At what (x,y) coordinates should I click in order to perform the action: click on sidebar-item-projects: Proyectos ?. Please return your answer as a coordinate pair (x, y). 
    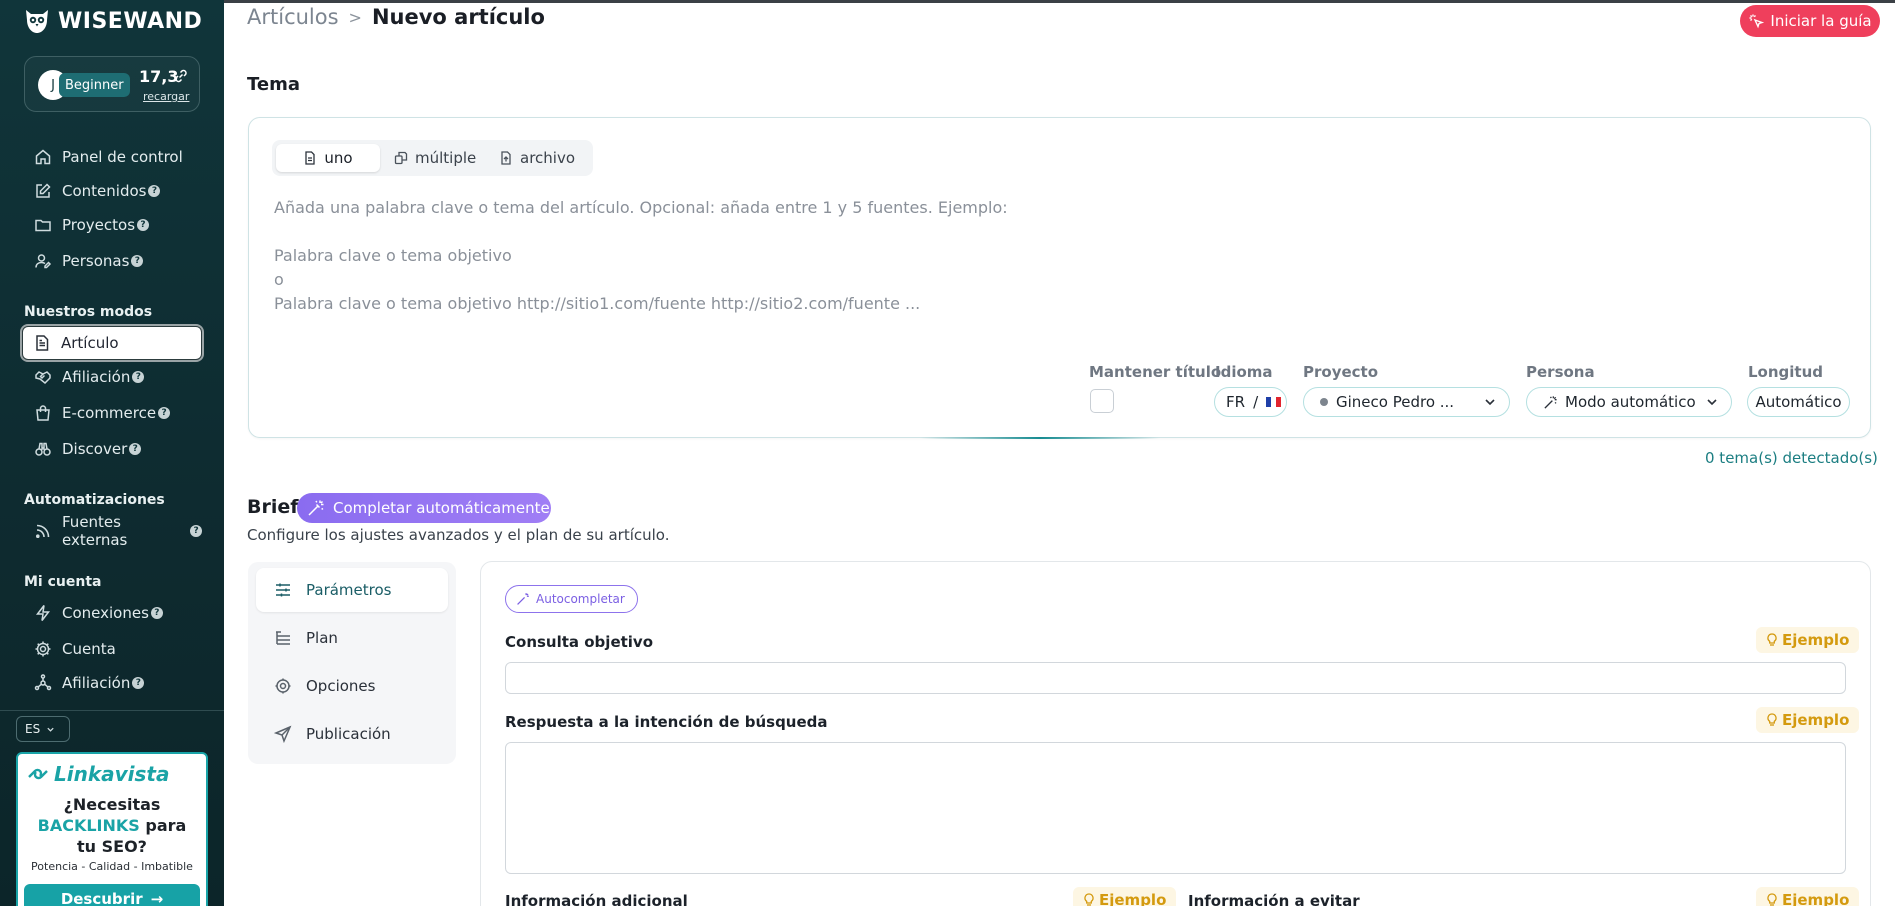
    Looking at the image, I should click on (113, 225).